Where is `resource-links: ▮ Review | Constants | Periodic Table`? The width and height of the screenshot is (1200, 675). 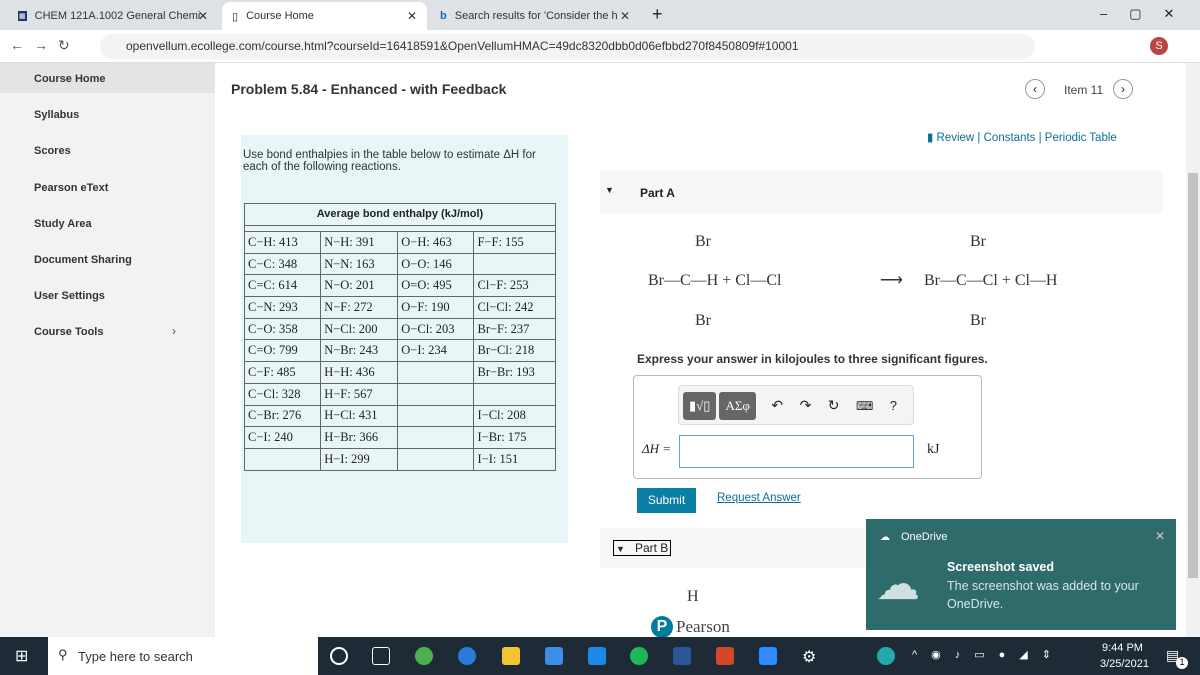 resource-links: ▮ Review | Constants | Periodic Table is located at coordinates (1022, 137).